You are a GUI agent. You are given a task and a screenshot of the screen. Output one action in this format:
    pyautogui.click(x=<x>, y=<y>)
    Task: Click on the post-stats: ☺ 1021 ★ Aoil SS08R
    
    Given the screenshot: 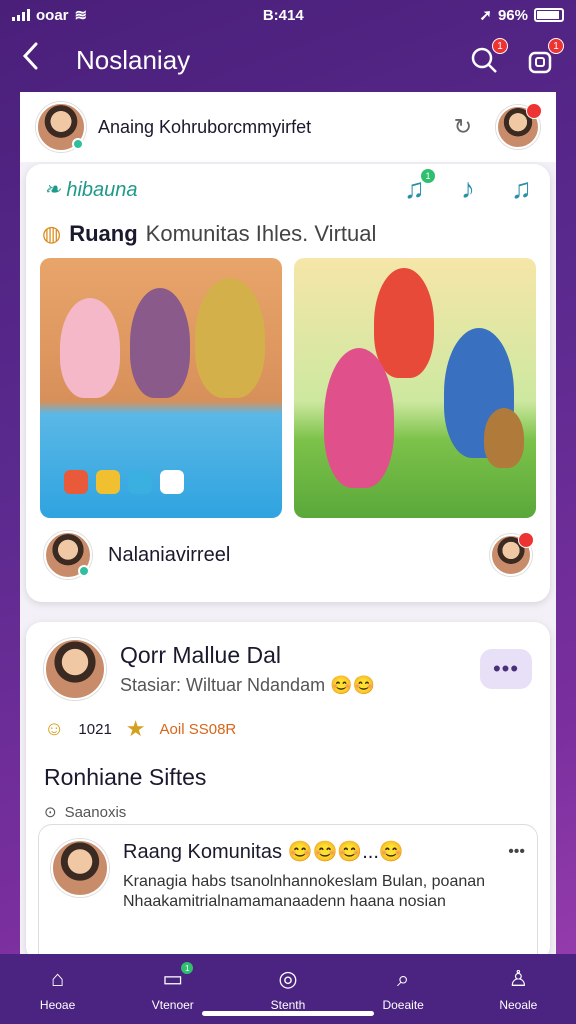 What is the action you would take?
    pyautogui.click(x=288, y=721)
    